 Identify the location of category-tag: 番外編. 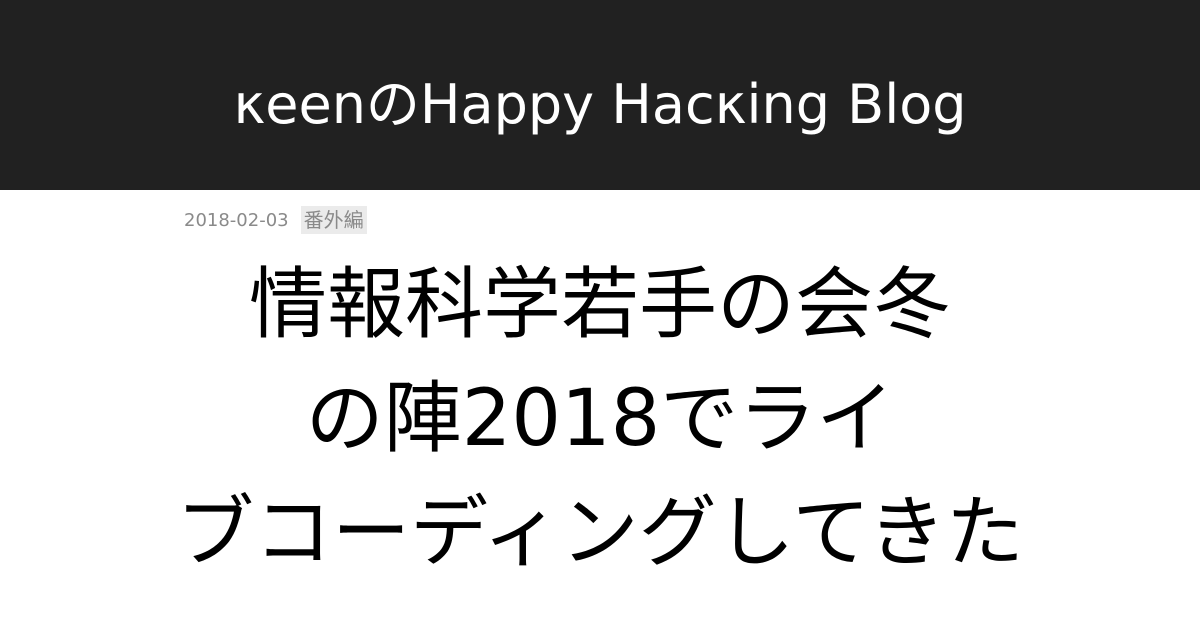
(333, 220).